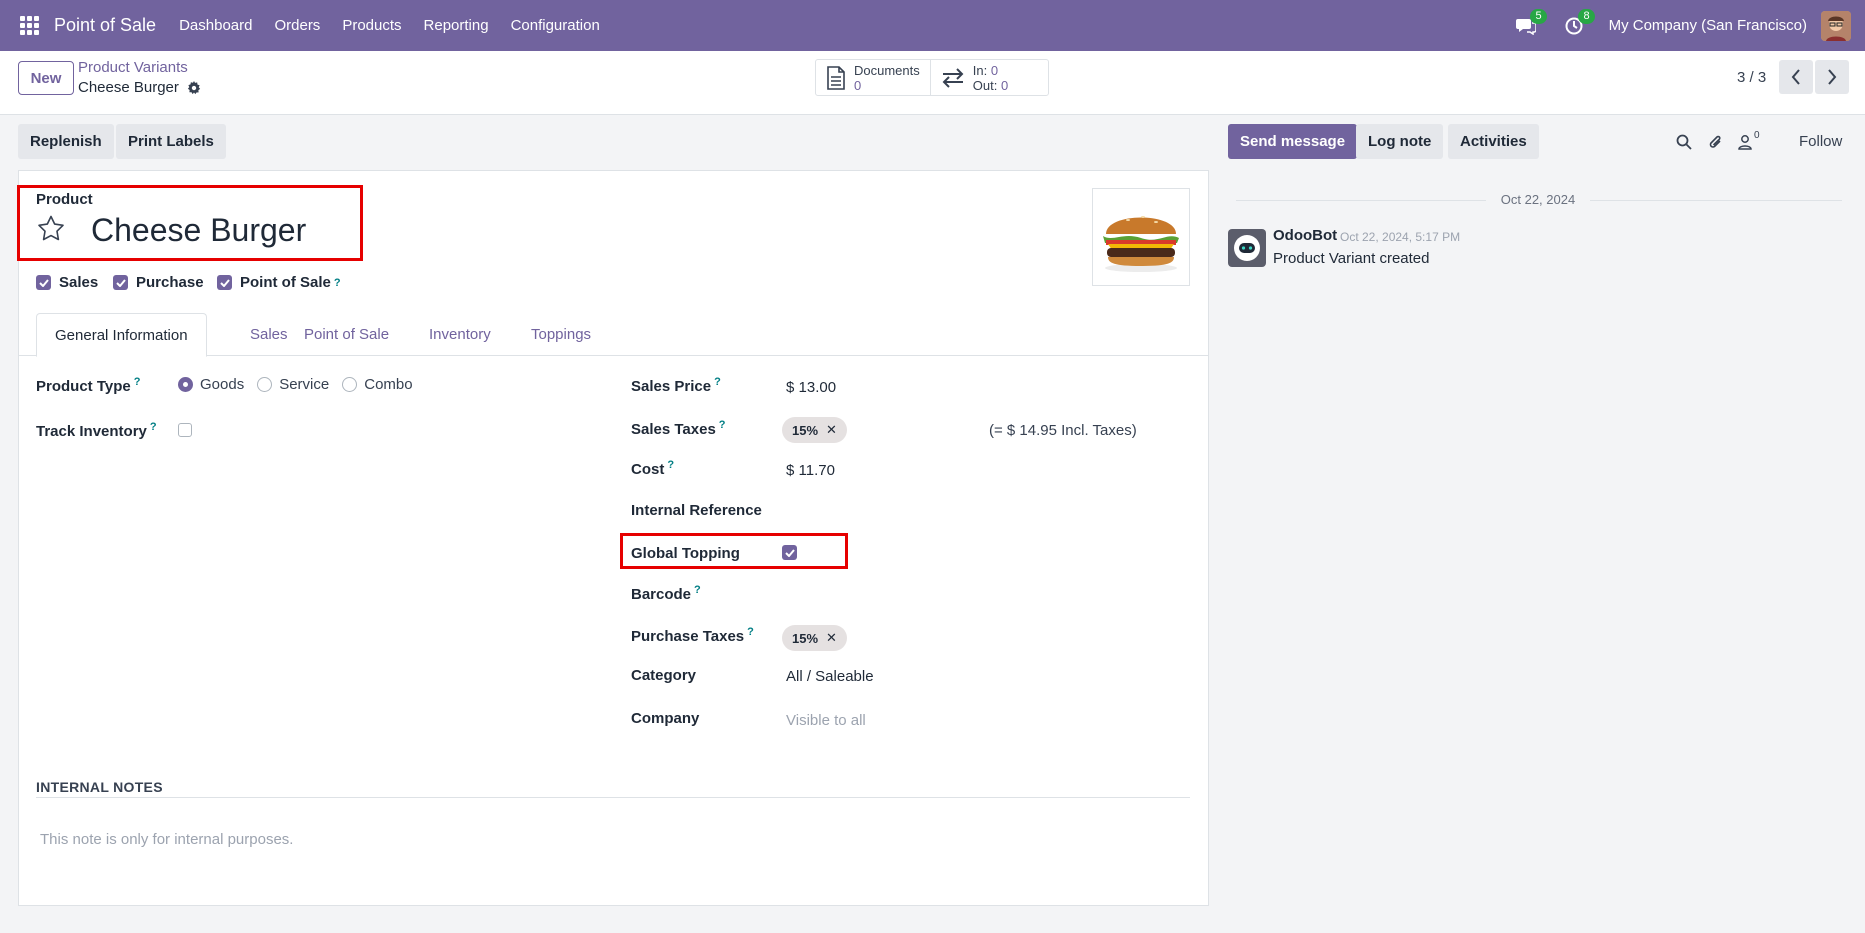  I want to click on purchase-checkbox-row: Purchase, so click(158, 282).